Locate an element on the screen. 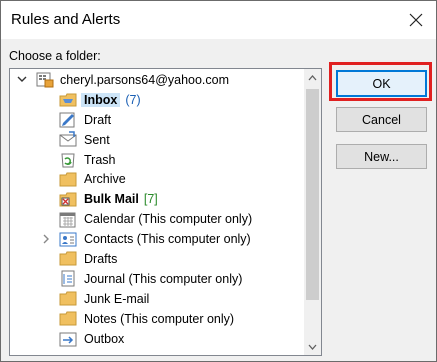  tree-item-calendar: Calendar (This computer only) is located at coordinates (156, 219).